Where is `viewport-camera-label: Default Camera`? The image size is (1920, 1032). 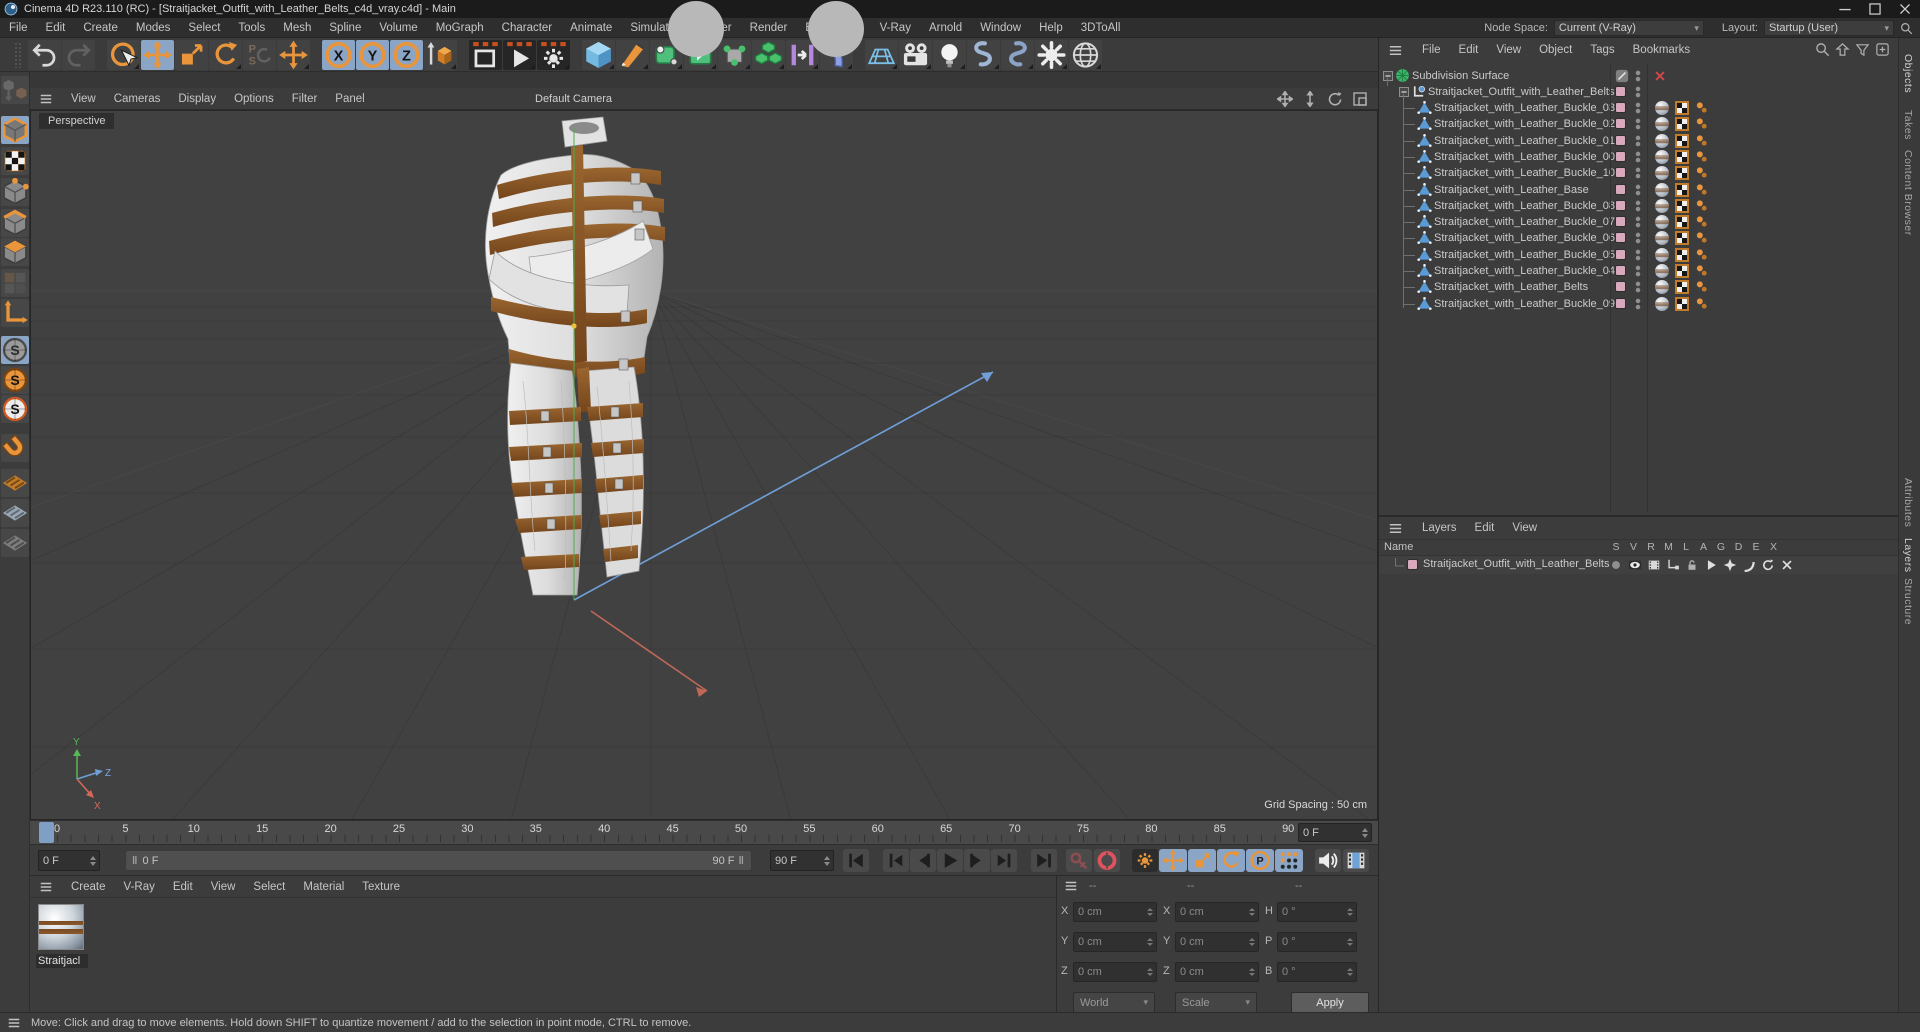 viewport-camera-label: Default Camera is located at coordinates (725, 99).